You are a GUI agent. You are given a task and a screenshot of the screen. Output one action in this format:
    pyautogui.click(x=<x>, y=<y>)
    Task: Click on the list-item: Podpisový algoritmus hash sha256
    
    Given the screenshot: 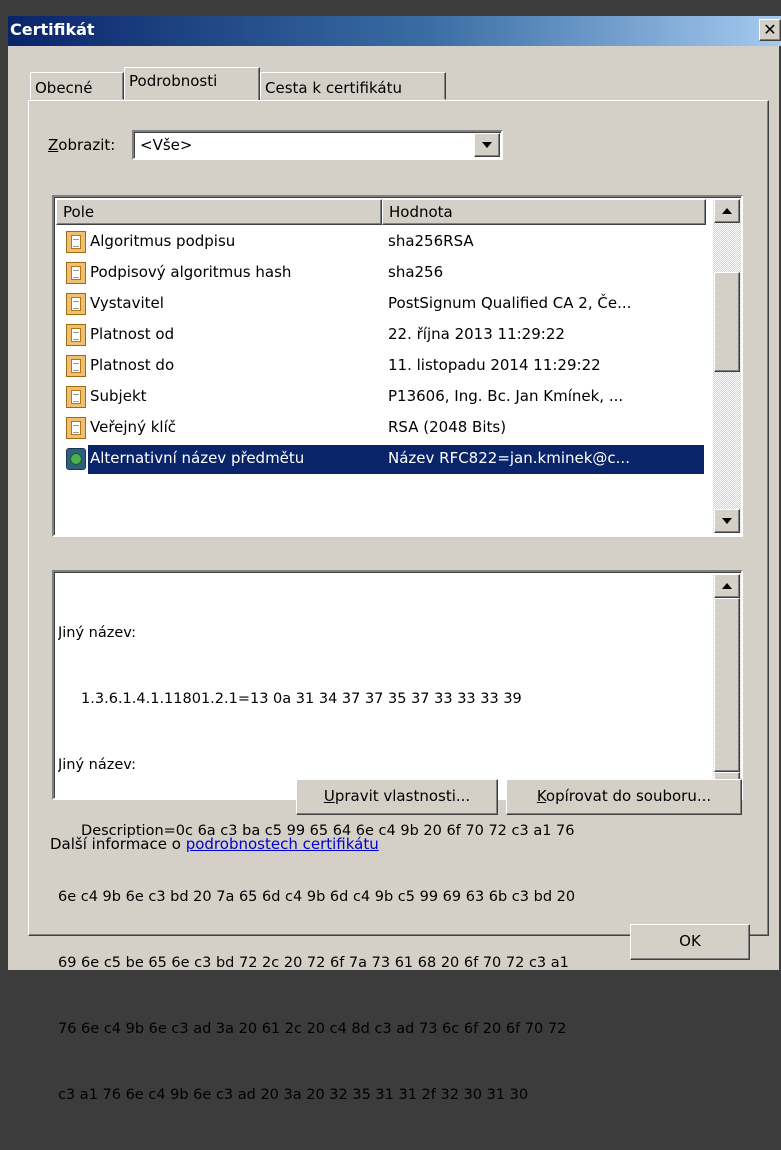 What is the action you would take?
    pyautogui.click(x=380, y=273)
    